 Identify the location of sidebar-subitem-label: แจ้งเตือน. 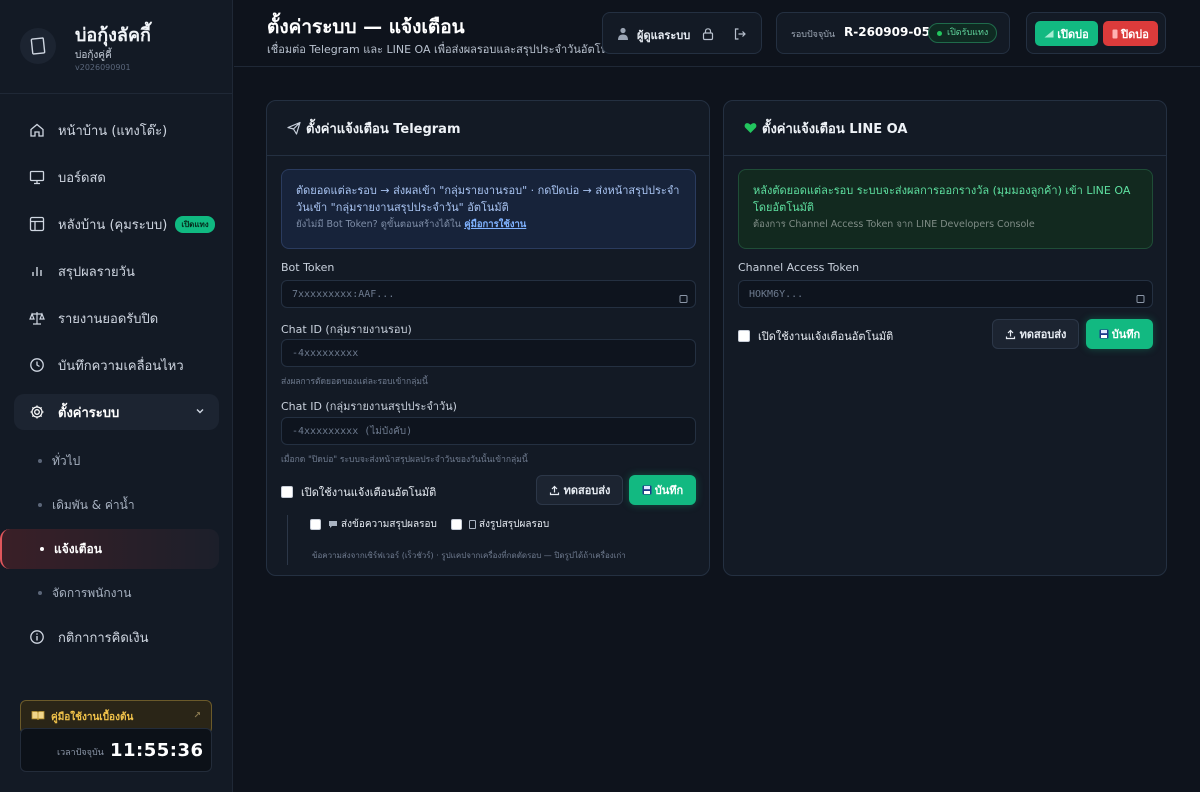
(78, 548).